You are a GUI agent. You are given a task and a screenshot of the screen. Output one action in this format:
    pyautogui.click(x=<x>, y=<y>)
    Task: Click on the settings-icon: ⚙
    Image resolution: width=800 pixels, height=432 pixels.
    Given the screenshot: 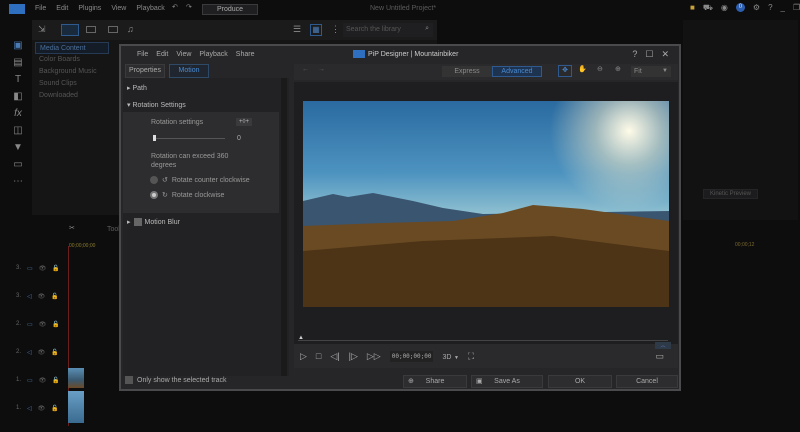 What is the action you would take?
    pyautogui.click(x=756, y=8)
    